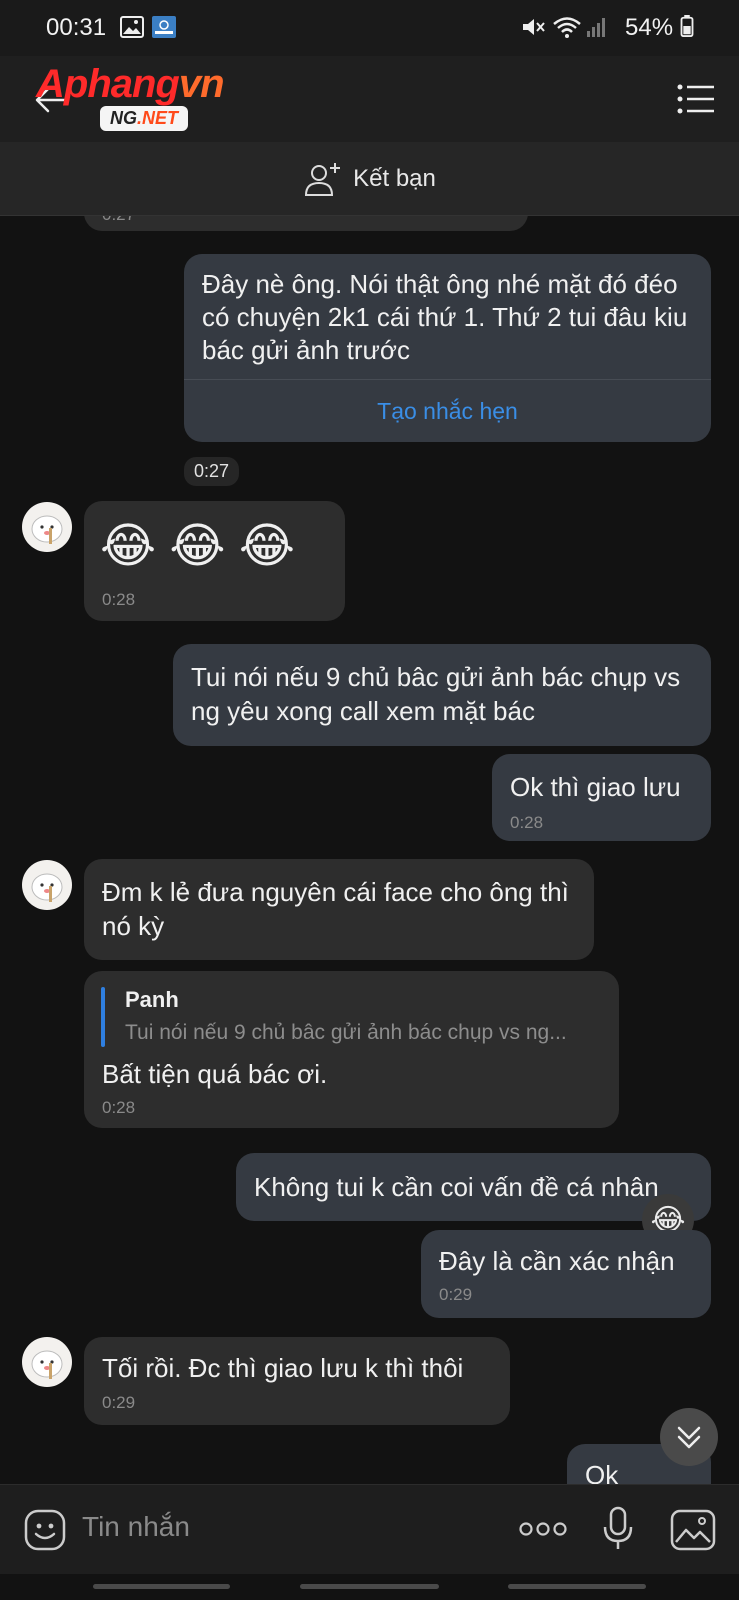 The width and height of the screenshot is (739, 1600). Describe the element at coordinates (649, 27) in the screenshot. I see `battery-percent: 54%` at that location.